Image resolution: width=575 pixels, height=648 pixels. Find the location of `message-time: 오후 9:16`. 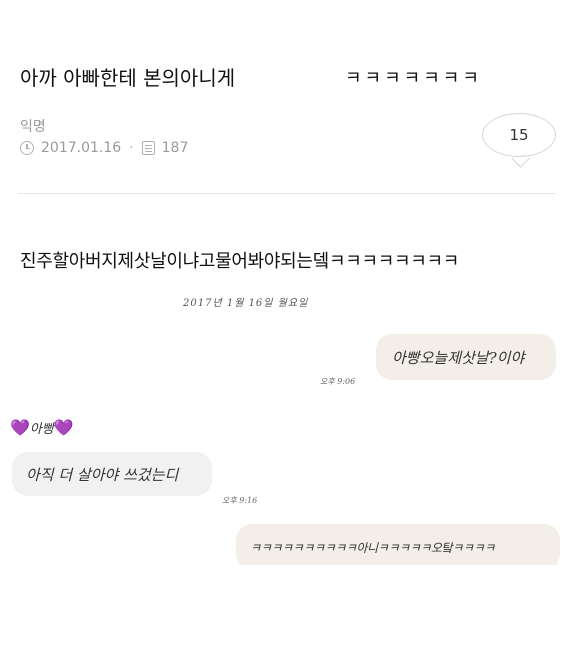

message-time: 오후 9:16 is located at coordinates (240, 500).